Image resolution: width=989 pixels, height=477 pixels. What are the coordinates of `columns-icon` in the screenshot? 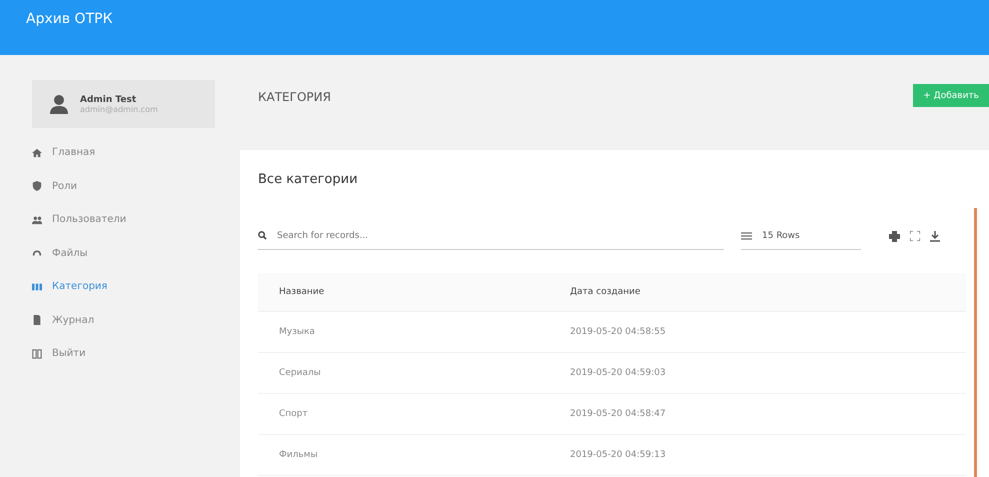 It's located at (37, 287).